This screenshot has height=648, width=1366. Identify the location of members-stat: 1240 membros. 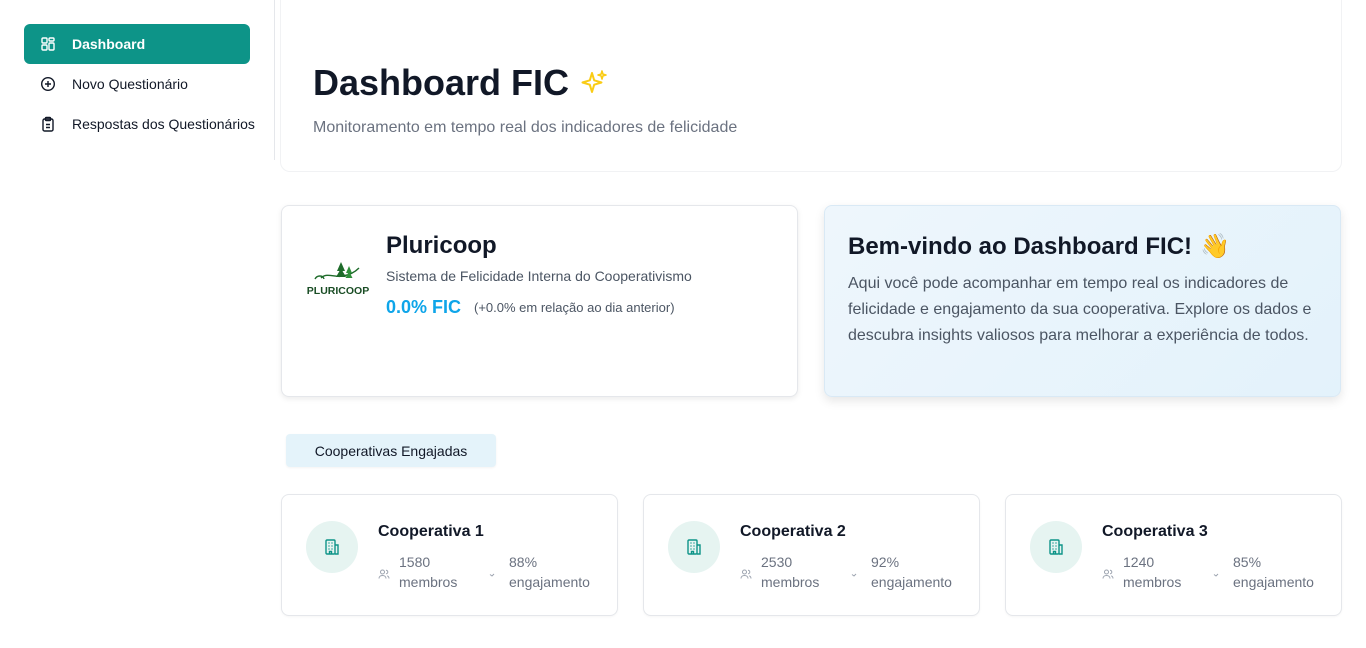
(1142, 572).